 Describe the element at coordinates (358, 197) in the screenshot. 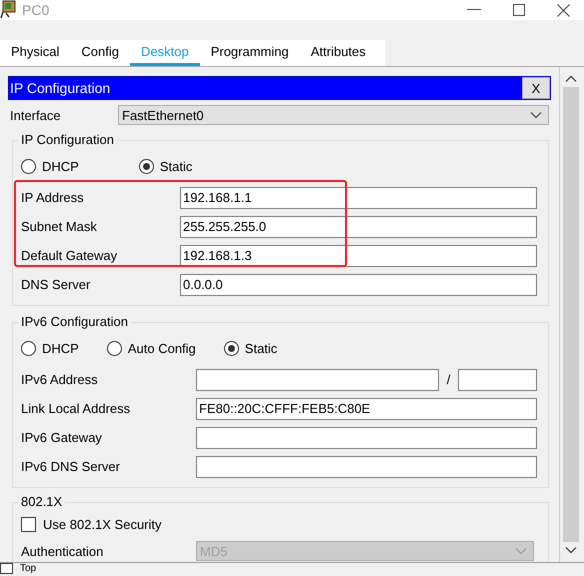

I see `input-field: 192.168.1.1` at that location.